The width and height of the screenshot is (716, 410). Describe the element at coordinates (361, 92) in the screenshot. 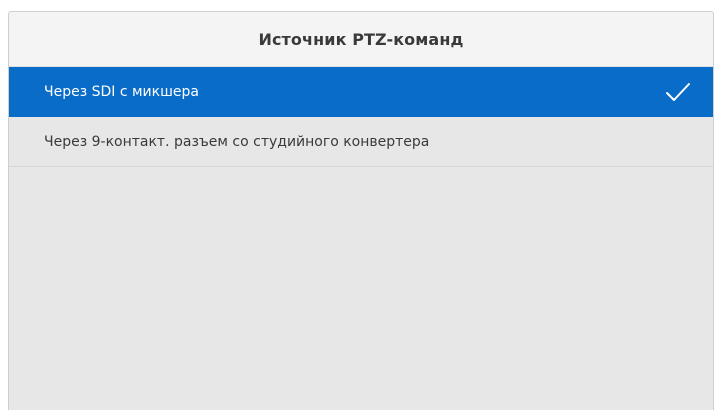

I see `option-sdi-from-switcher: Через SDI с микшера` at that location.